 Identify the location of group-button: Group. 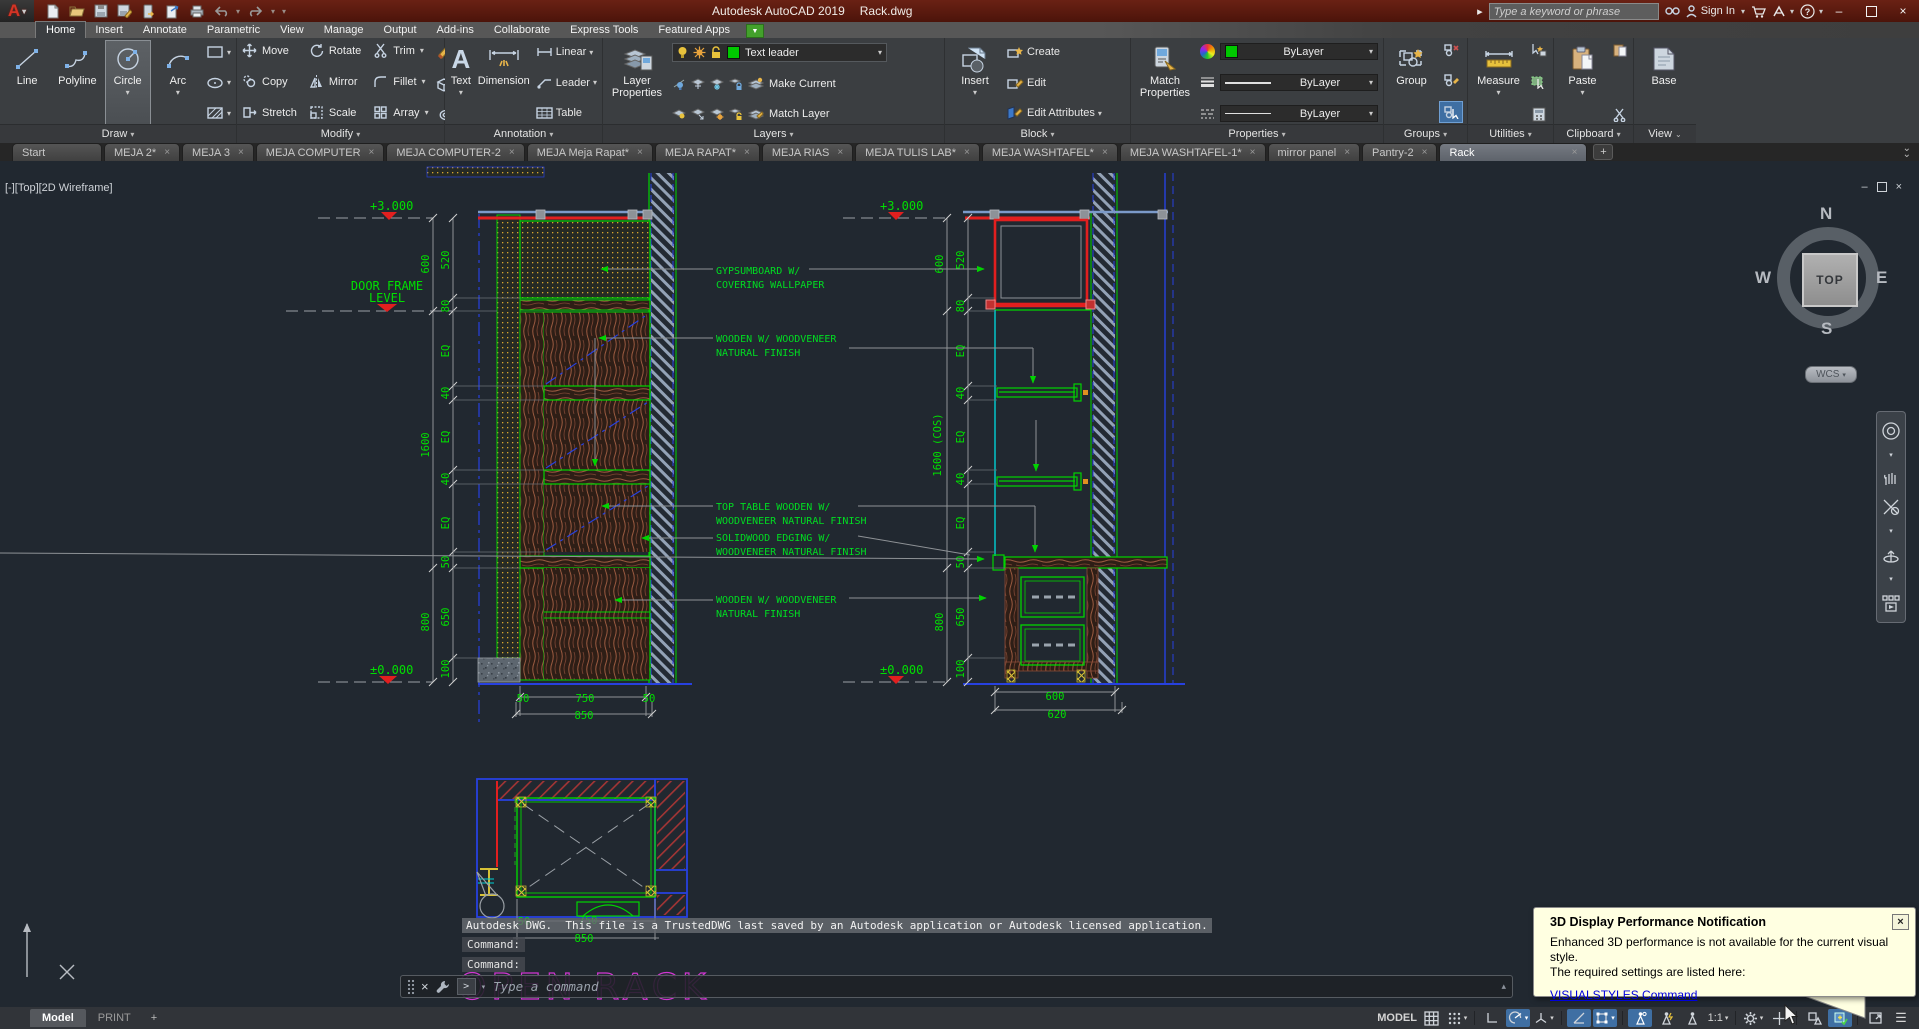
(1411, 82).